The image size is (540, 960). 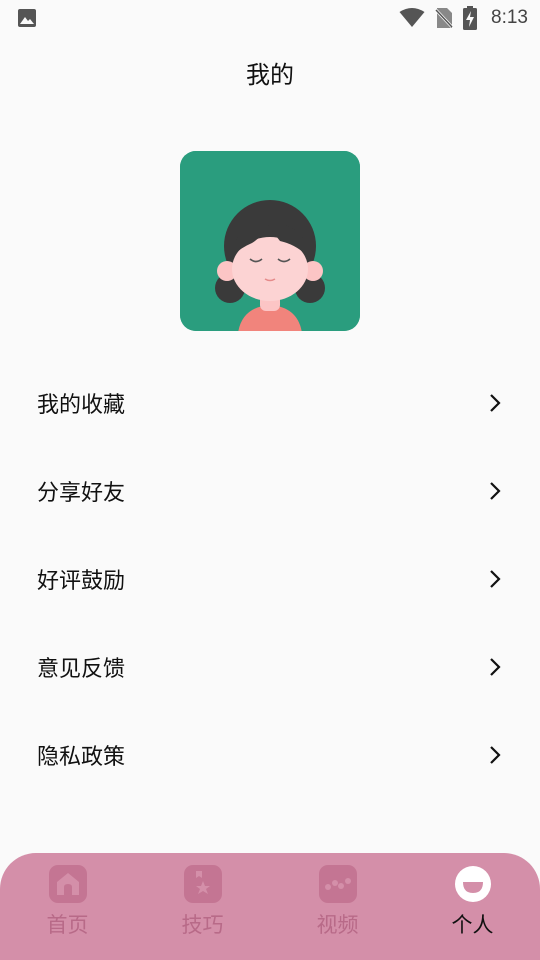 What do you see at coordinates (270, 755) in the screenshot?
I see `menu-item-privacy-policy: 隐私政策` at bounding box center [270, 755].